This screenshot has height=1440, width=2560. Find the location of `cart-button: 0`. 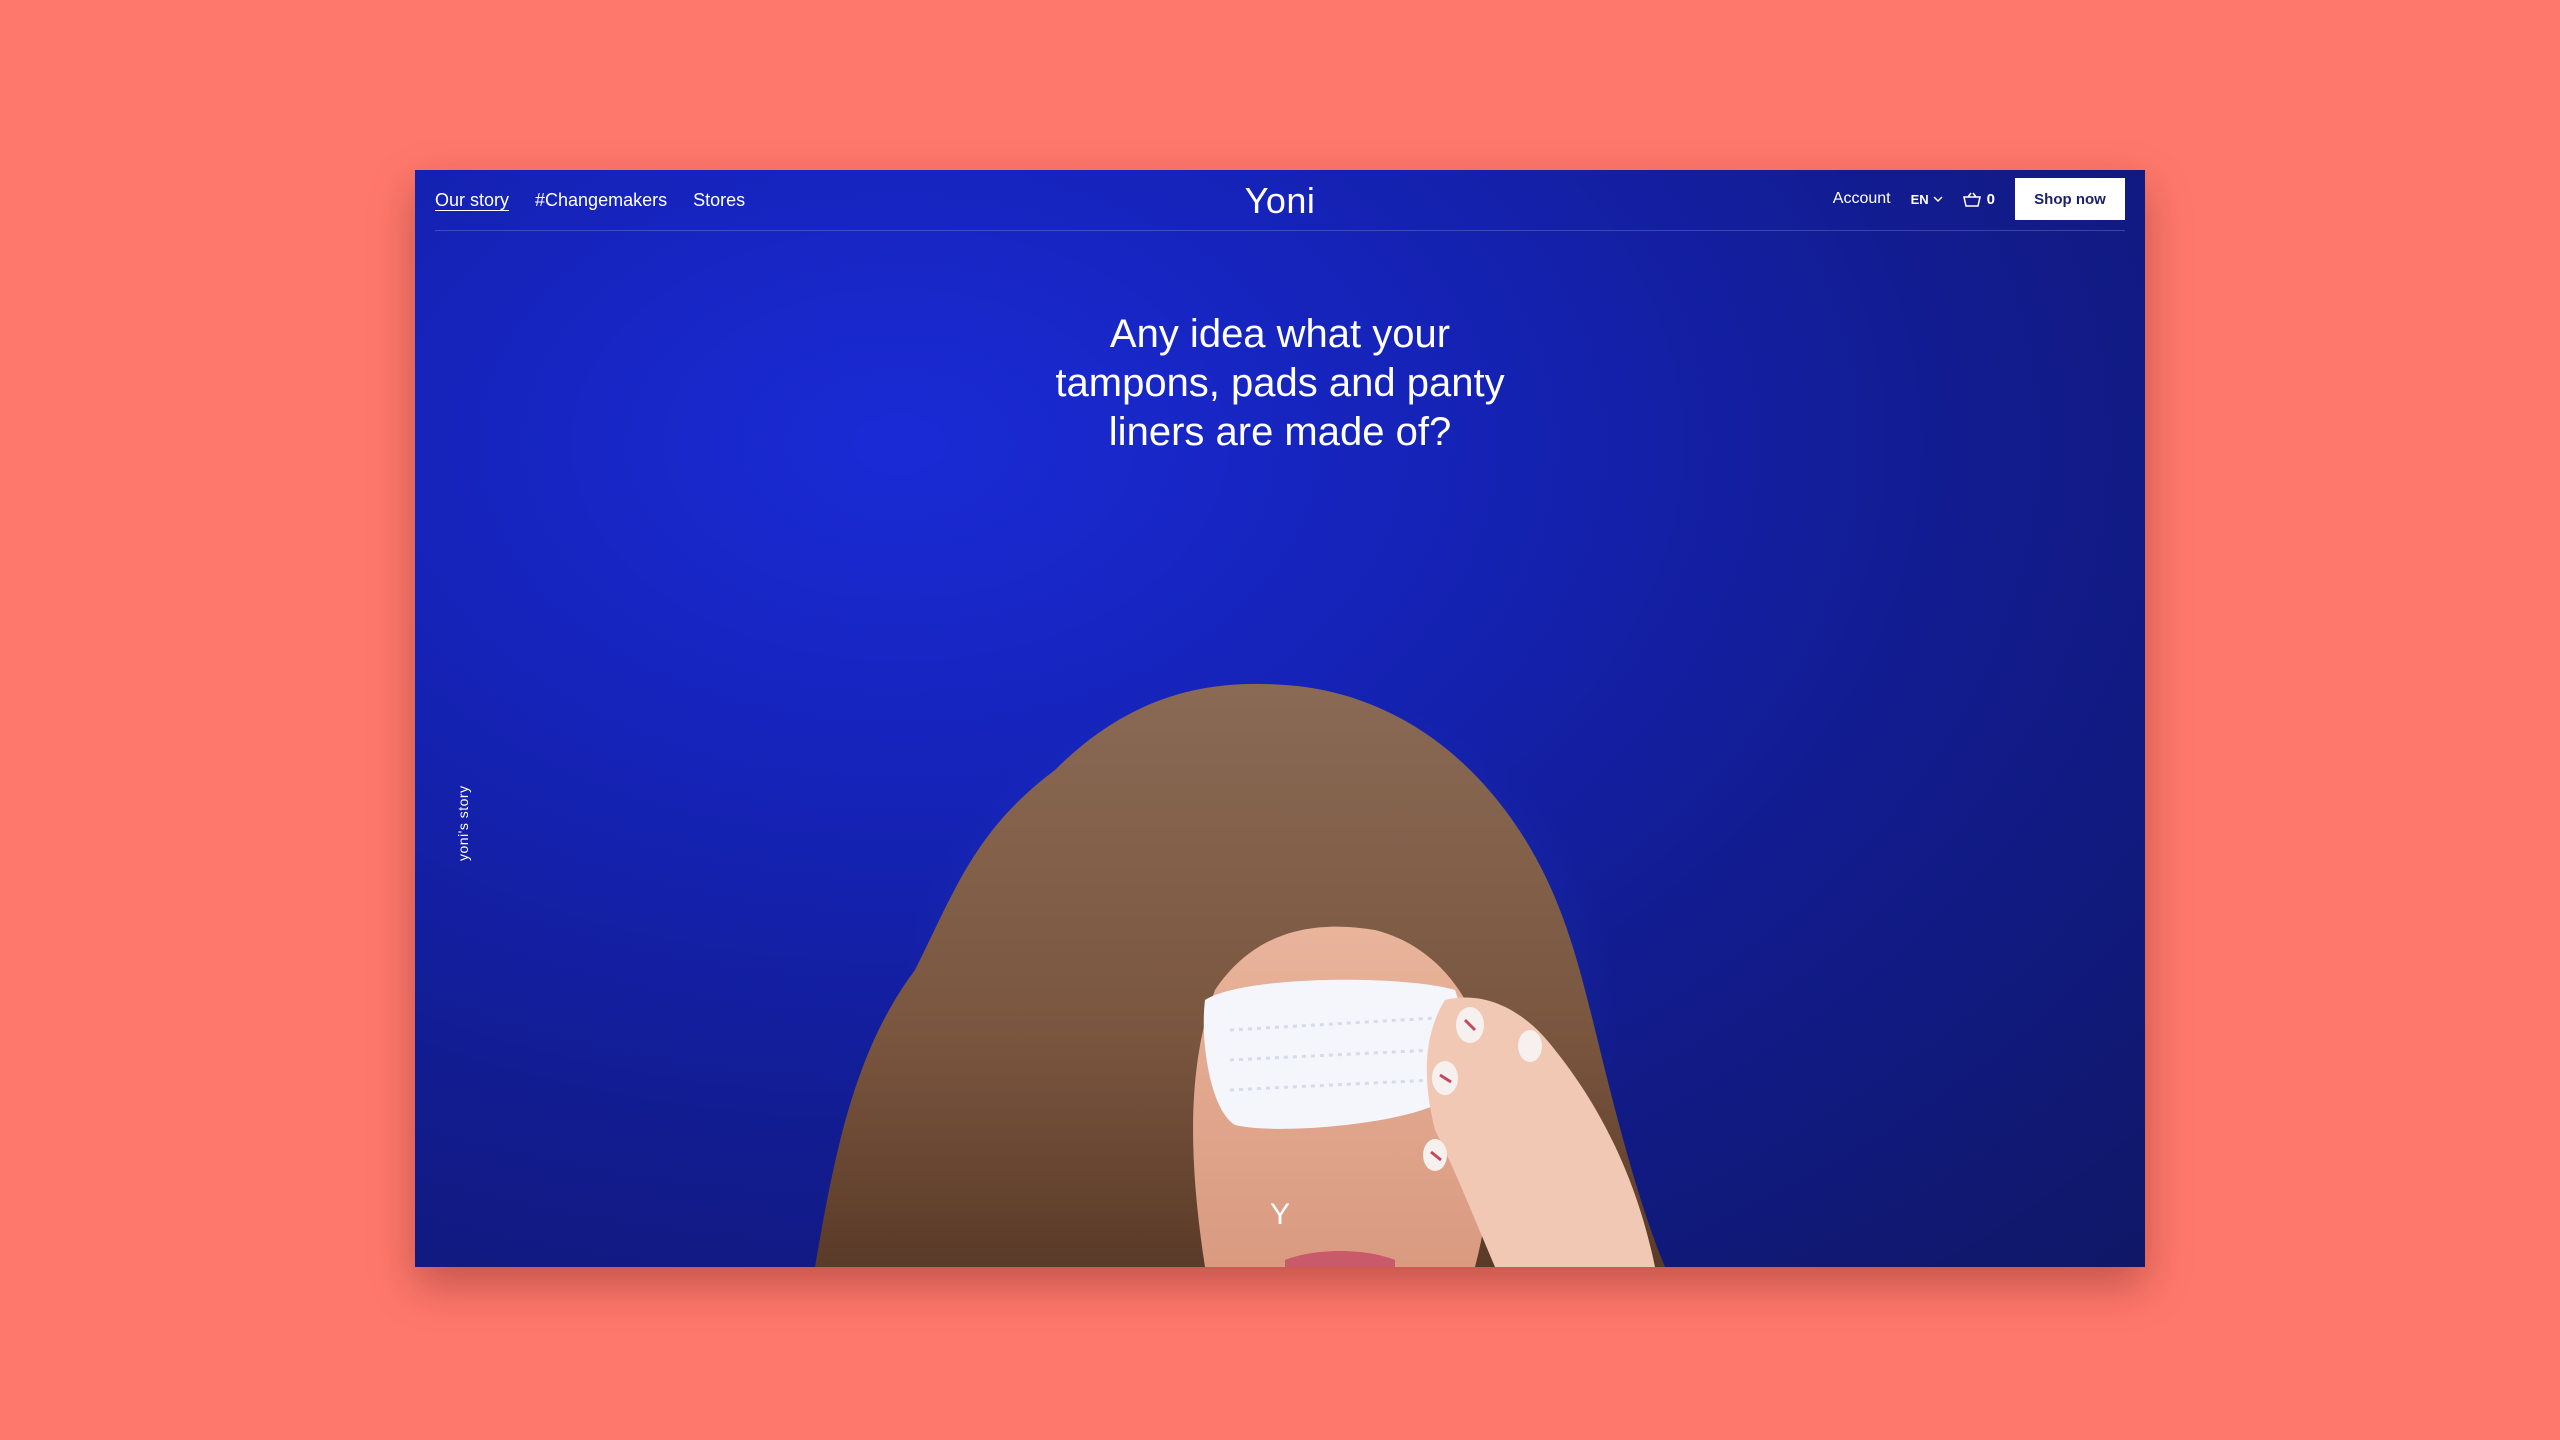

cart-button: 0 is located at coordinates (1978, 199).